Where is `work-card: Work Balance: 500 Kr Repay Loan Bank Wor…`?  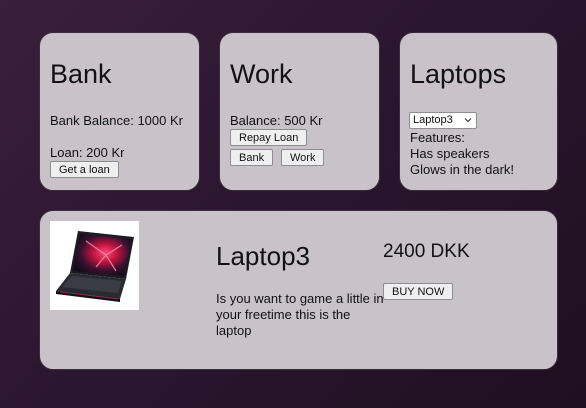
work-card: Work Balance: 500 Kr Repay Loan Bank Wor… is located at coordinates (299, 111).